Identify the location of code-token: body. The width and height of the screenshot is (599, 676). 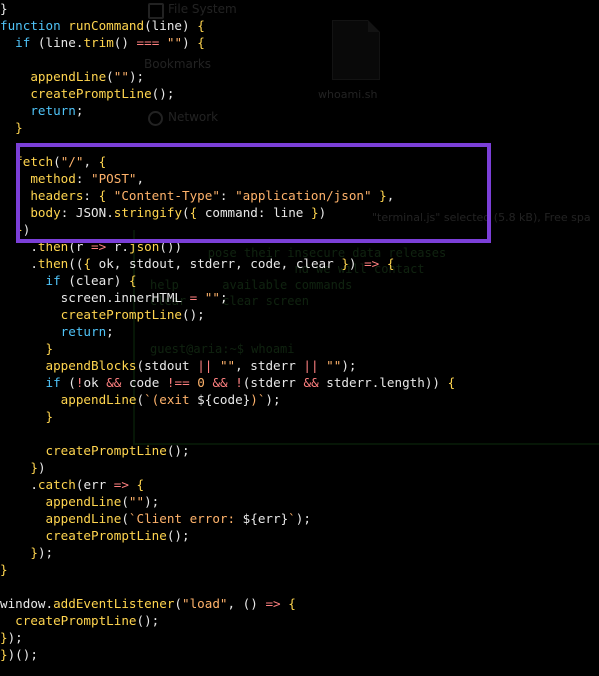
(45, 212).